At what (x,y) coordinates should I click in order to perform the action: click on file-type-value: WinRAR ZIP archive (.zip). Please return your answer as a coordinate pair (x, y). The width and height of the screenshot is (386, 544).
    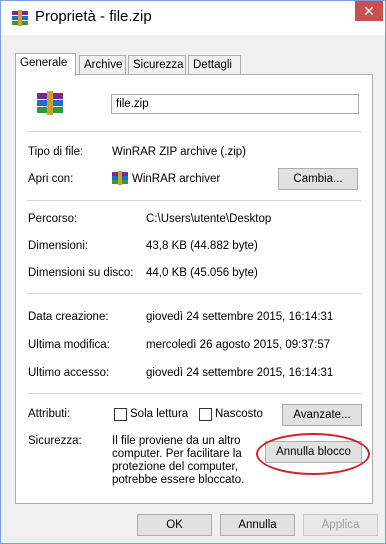
    Looking at the image, I should click on (179, 152).